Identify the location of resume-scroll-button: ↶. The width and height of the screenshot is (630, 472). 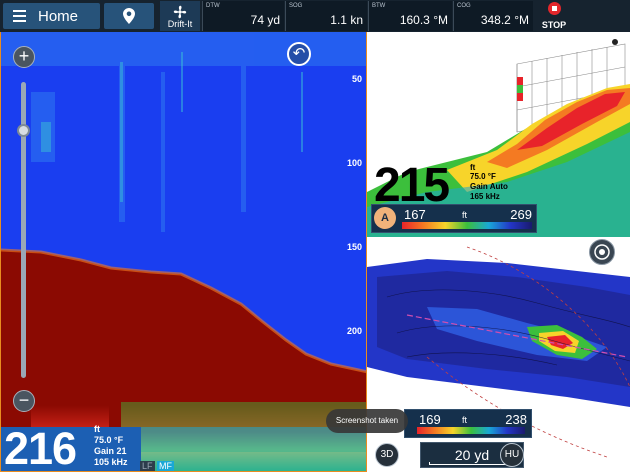
(299, 54).